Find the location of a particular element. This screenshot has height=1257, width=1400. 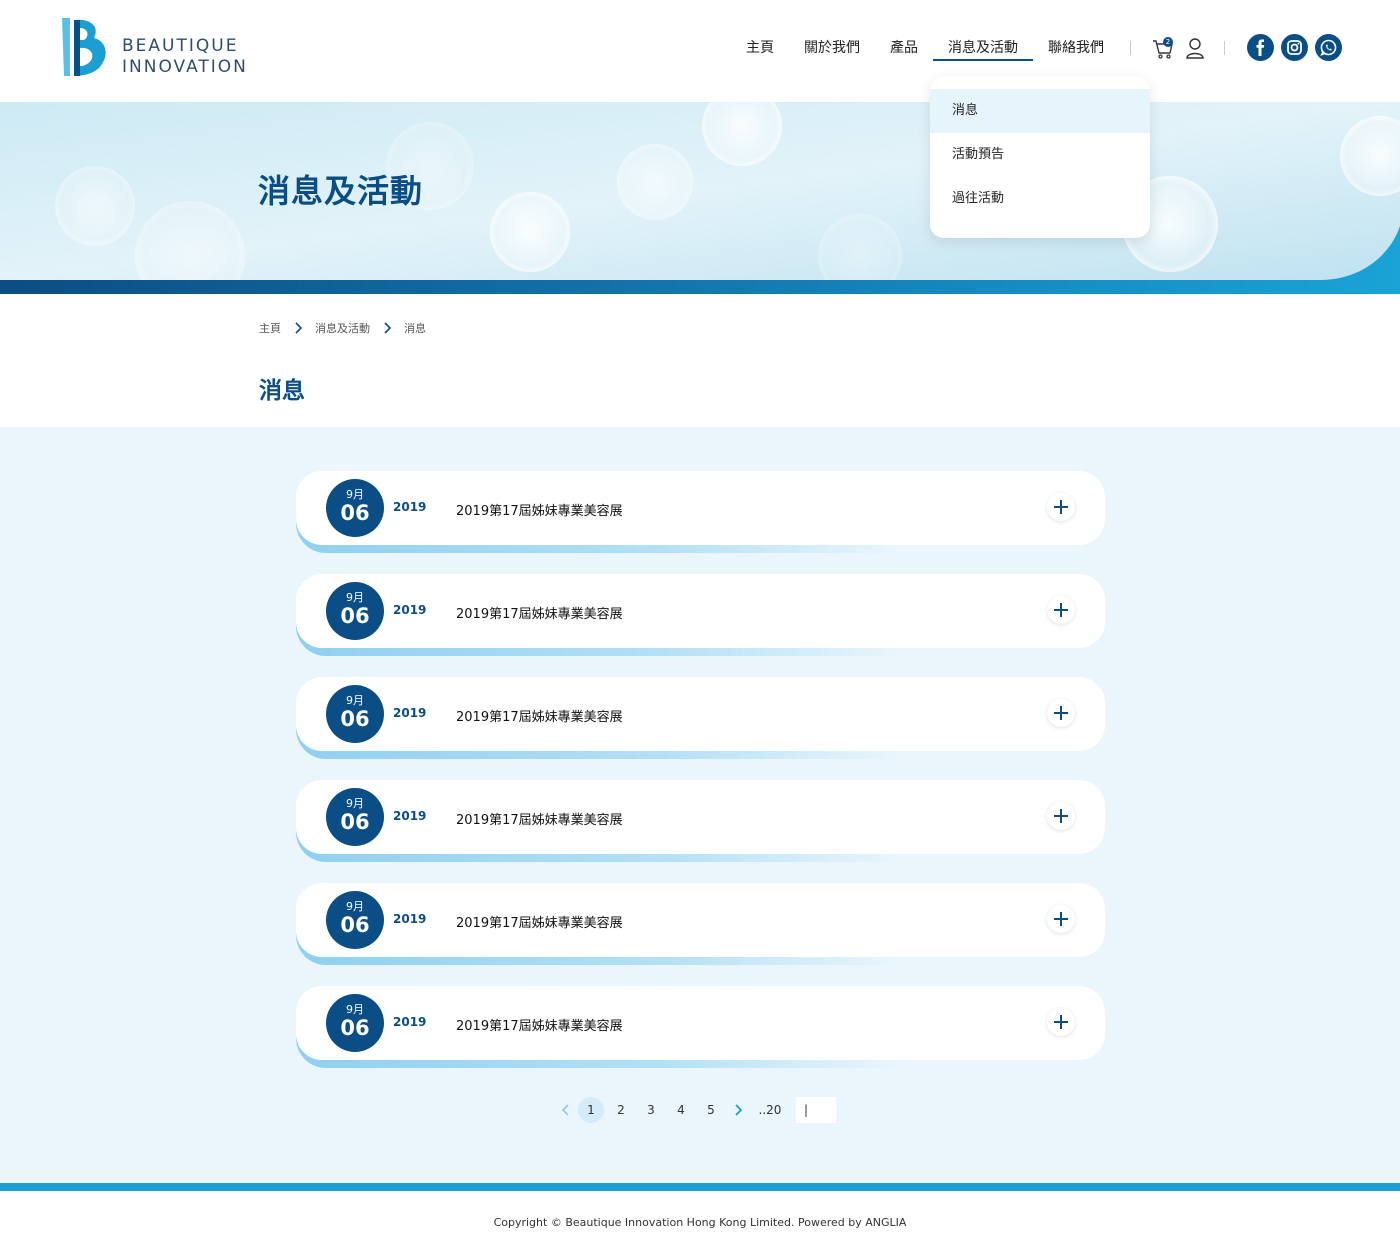

page-number-current: 1 is located at coordinates (591, 1110).